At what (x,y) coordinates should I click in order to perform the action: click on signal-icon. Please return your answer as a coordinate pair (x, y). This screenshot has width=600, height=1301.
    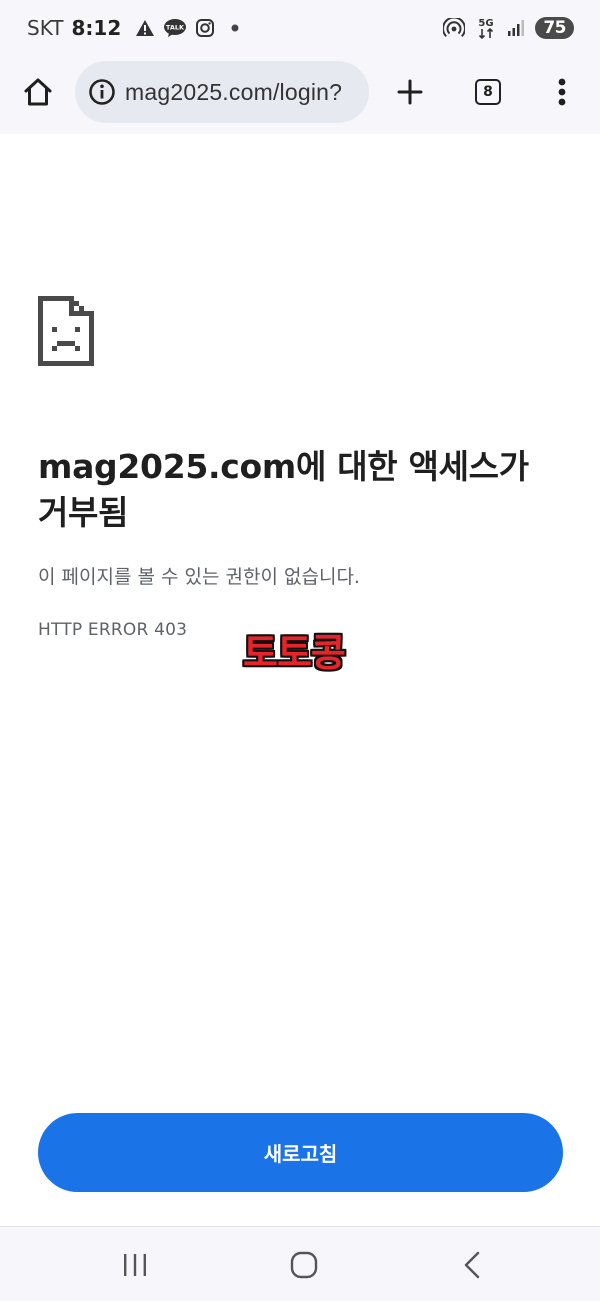
    Looking at the image, I should click on (516, 28).